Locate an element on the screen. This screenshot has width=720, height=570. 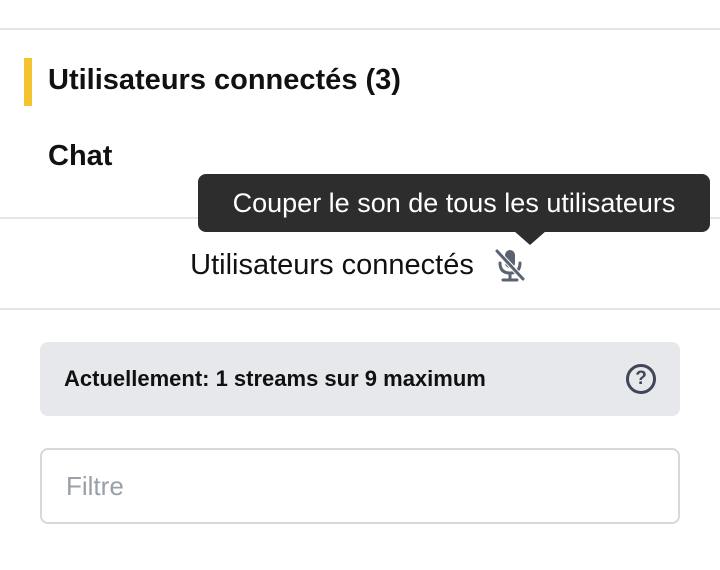
streams-info-box: Actuellement: 1 streams sur 9 maximum ? is located at coordinates (360, 379).